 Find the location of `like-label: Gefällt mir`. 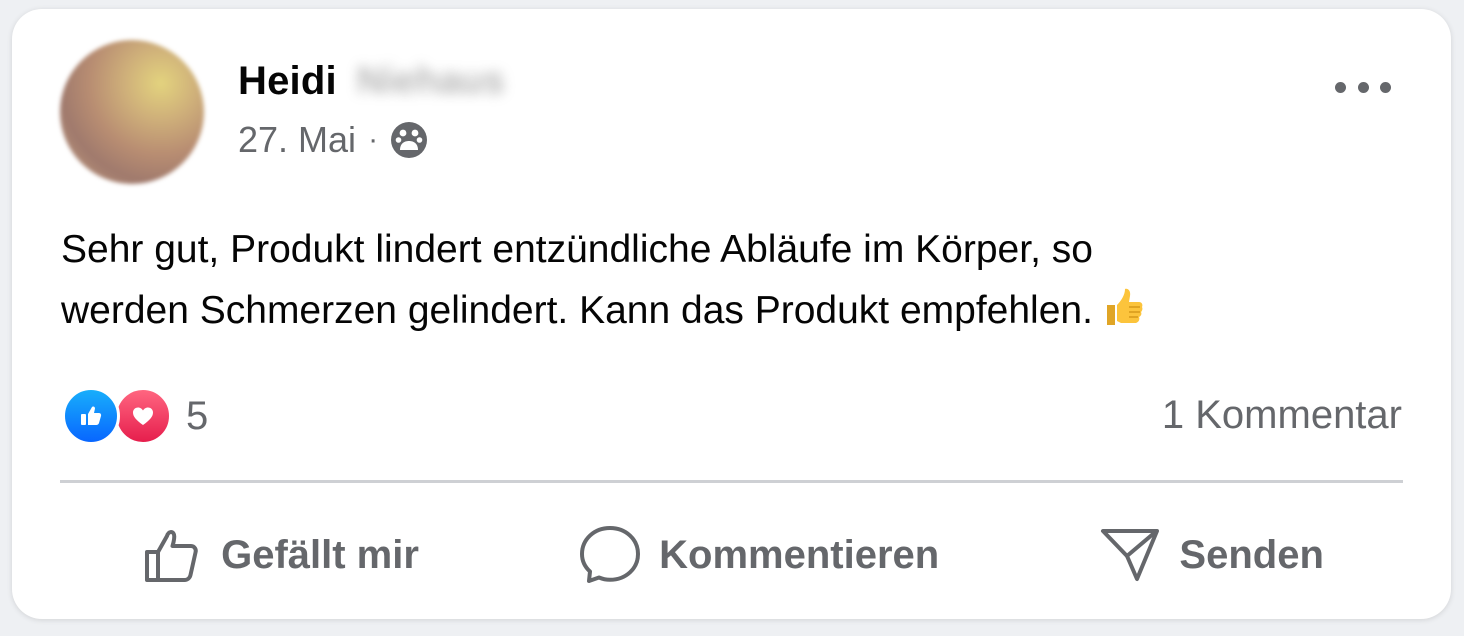

like-label: Gefällt mir is located at coordinates (320, 554).